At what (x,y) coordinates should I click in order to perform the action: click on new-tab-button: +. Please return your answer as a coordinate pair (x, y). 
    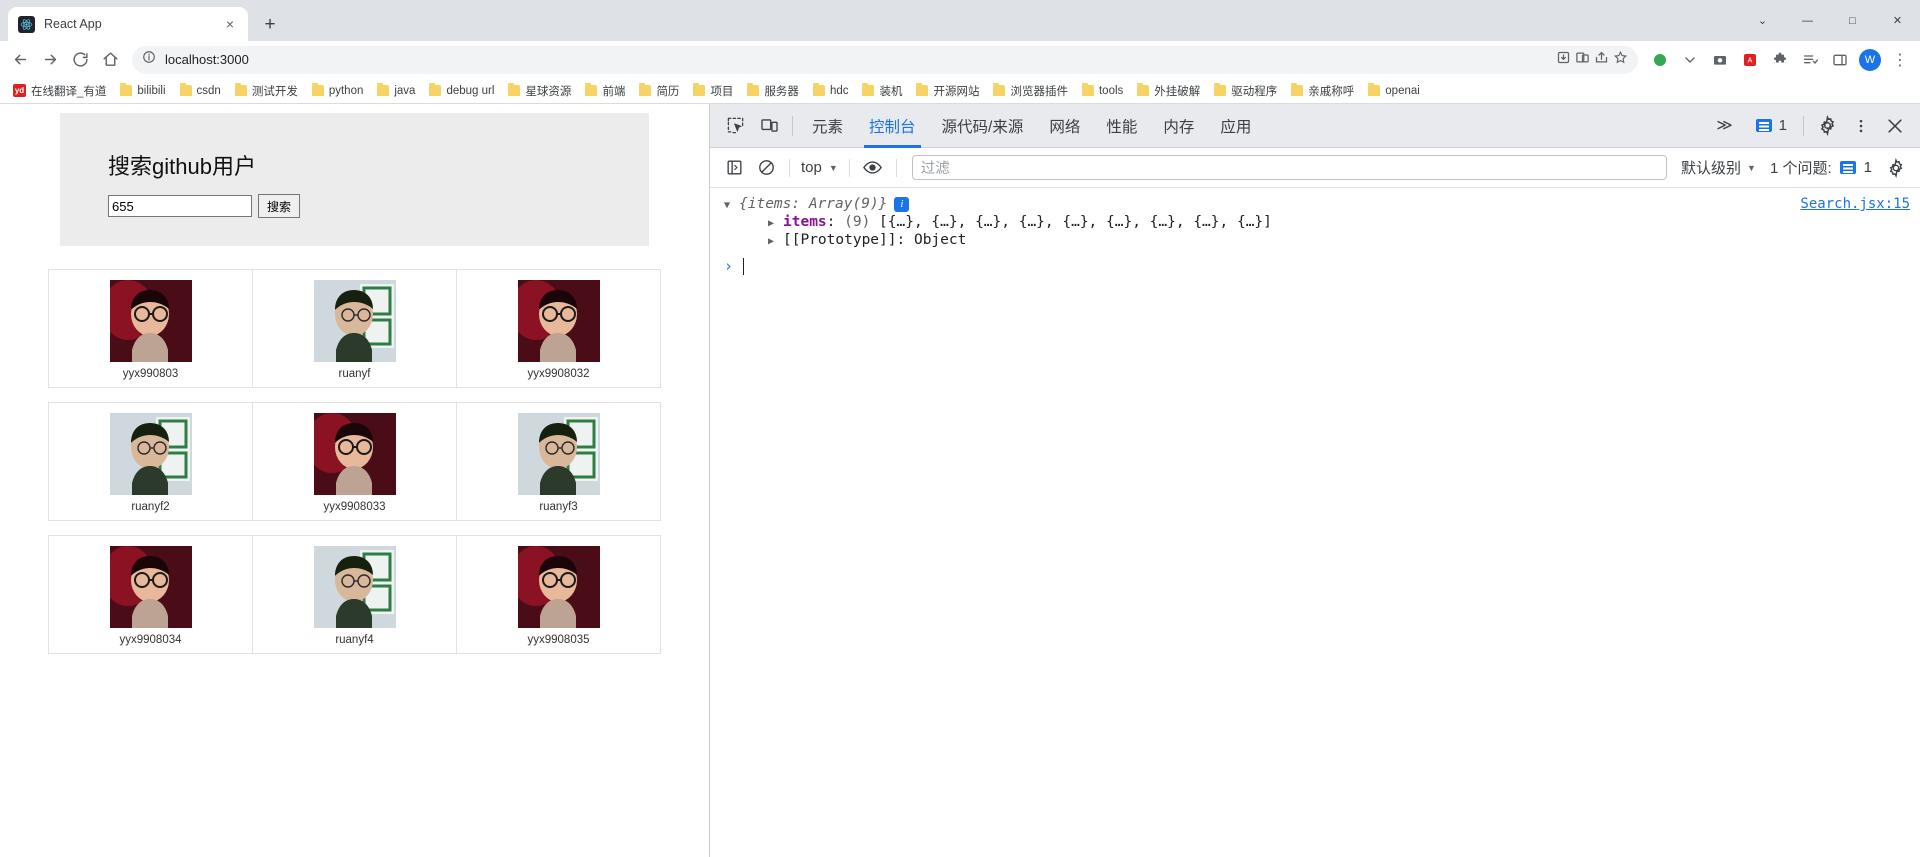
    Looking at the image, I should click on (270, 24).